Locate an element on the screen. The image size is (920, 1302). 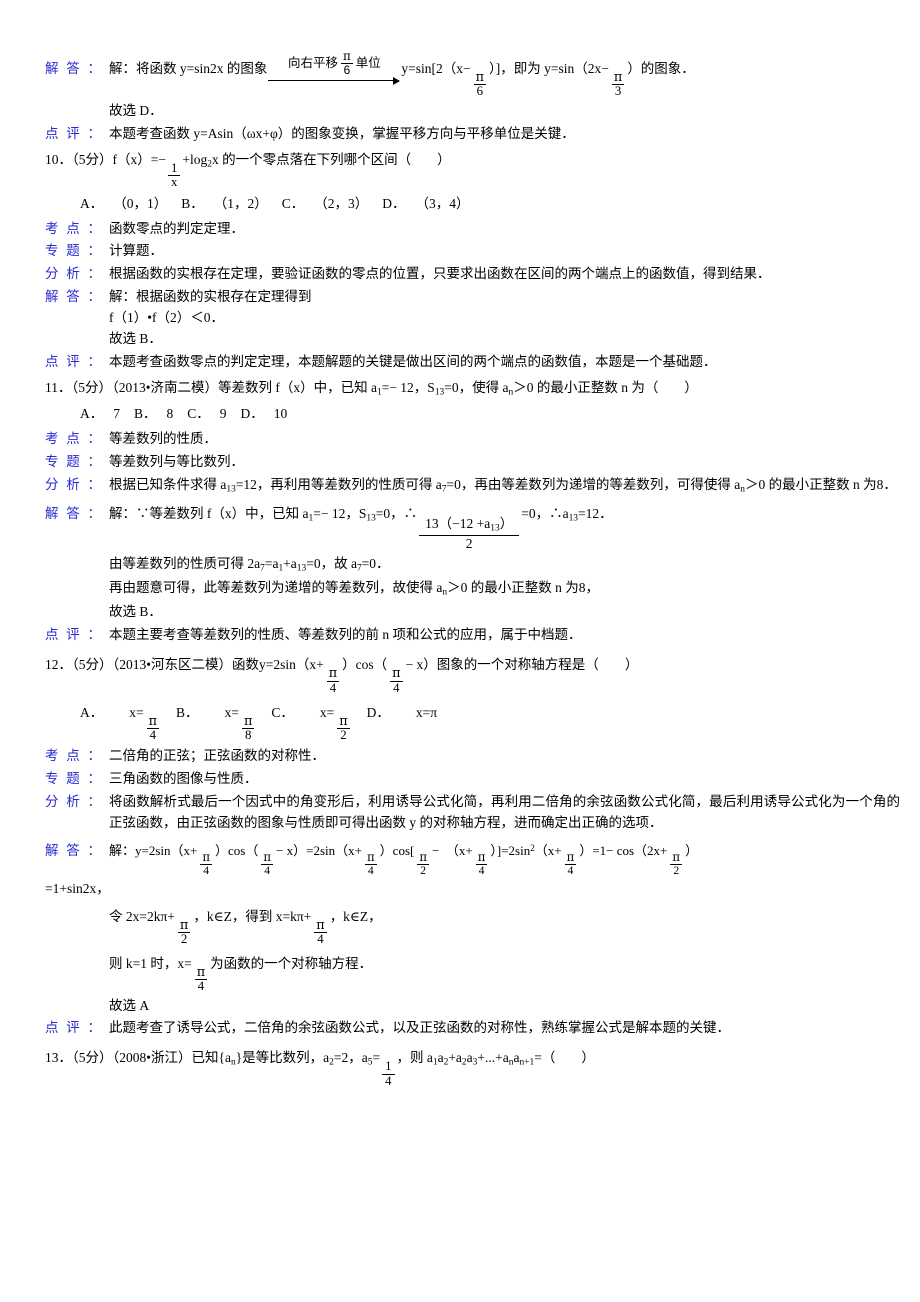
q11-l3-b: ＞0 的最小正整数 n 为8， is located at coordinates (523, 588).